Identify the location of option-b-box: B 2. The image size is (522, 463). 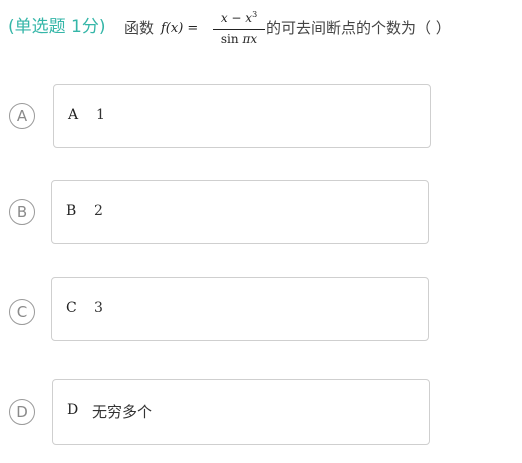
(240, 212).